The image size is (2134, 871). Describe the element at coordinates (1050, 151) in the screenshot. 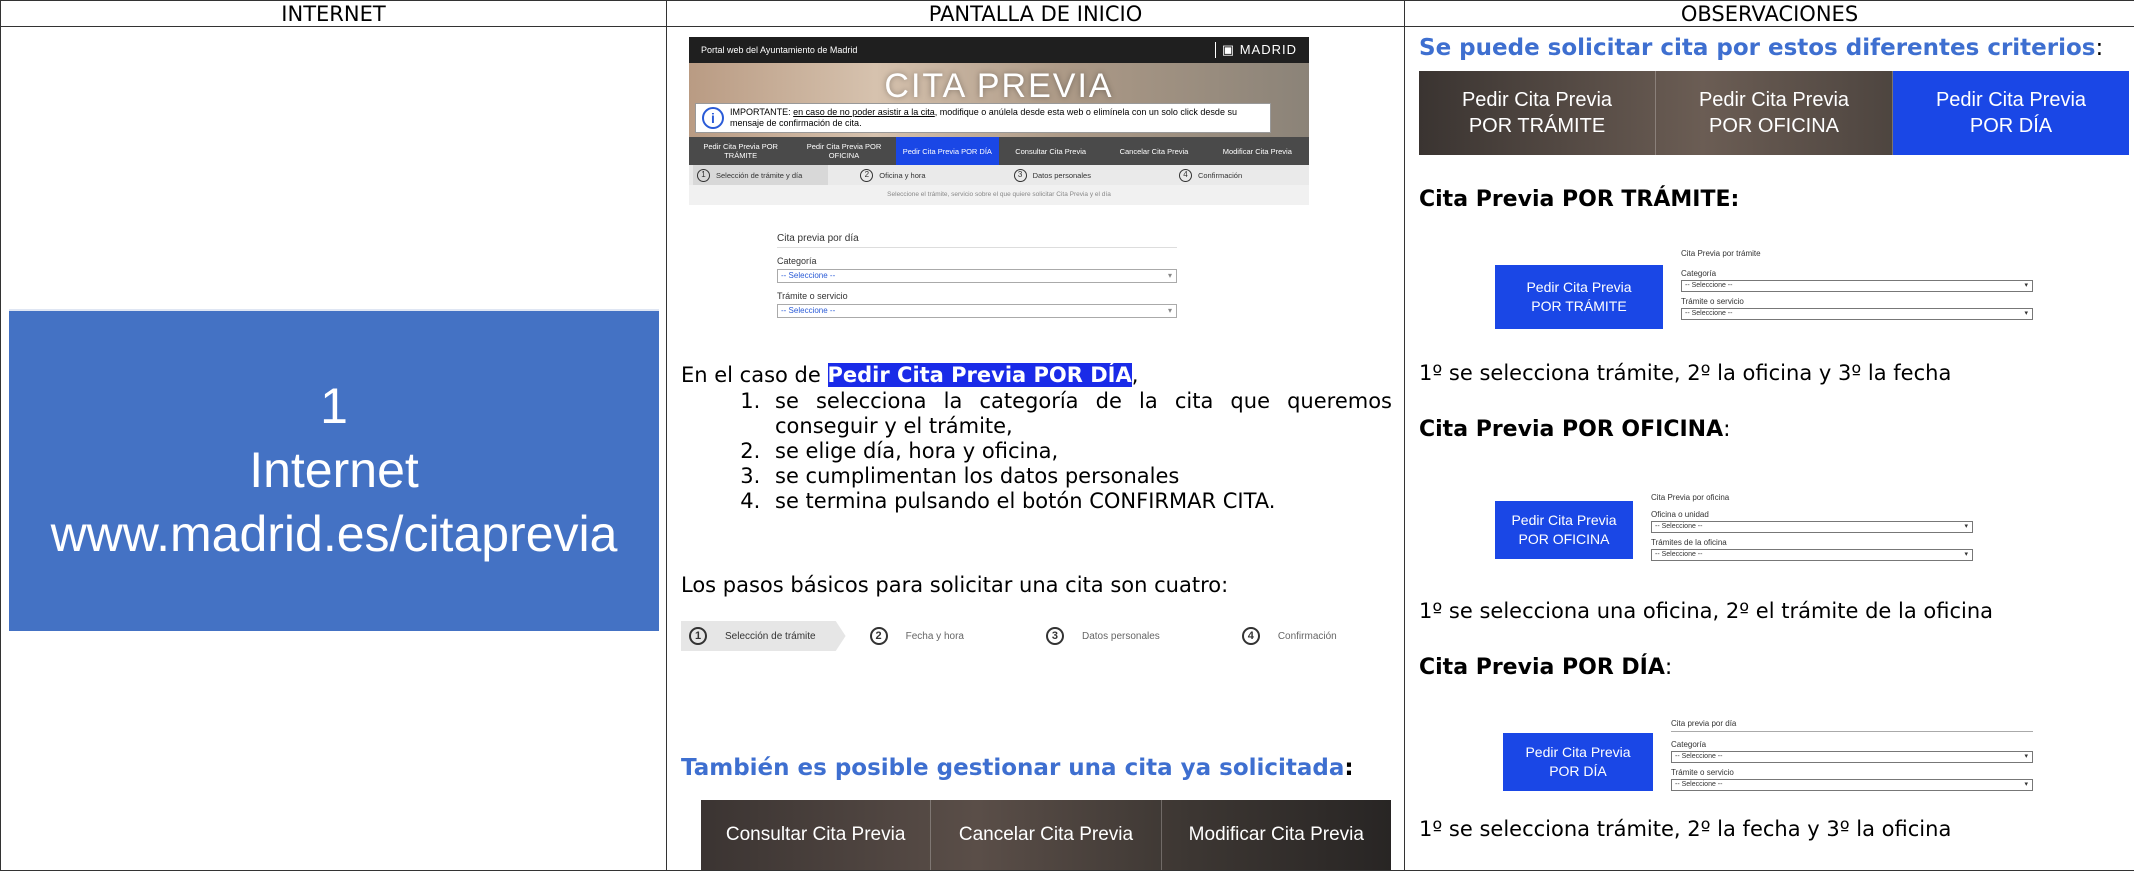

I see `tab-consultar: Consultar Cita Previa` at that location.